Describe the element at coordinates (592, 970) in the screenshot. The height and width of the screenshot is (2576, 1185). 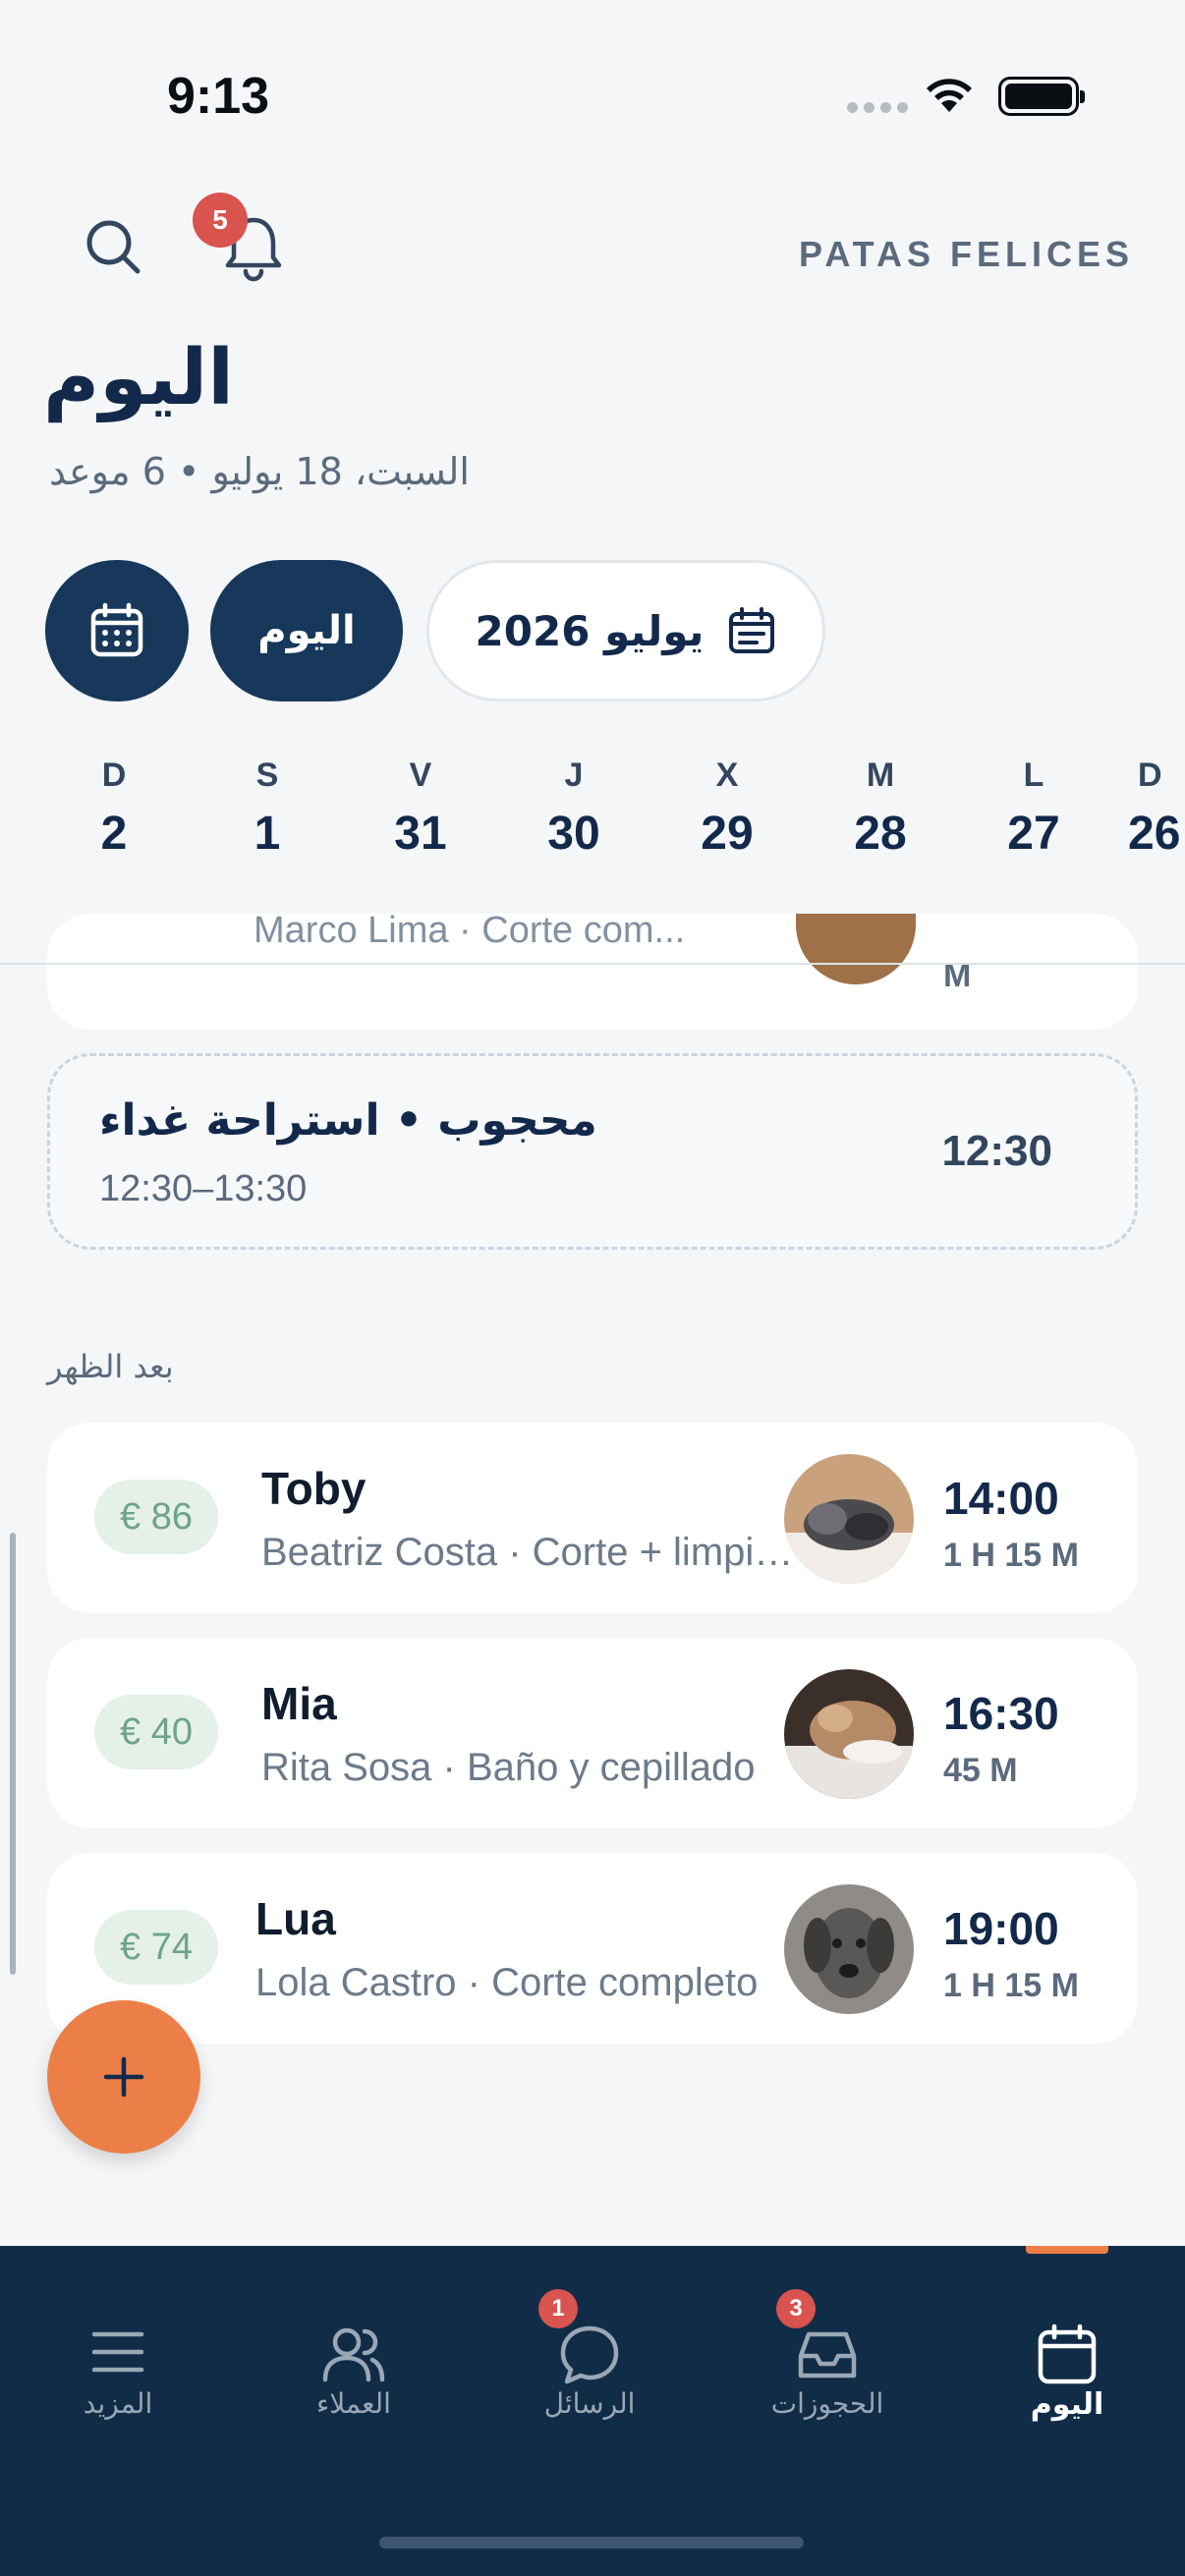
I see `appointment-card-partial: Marco Lima · Corte com... M` at that location.